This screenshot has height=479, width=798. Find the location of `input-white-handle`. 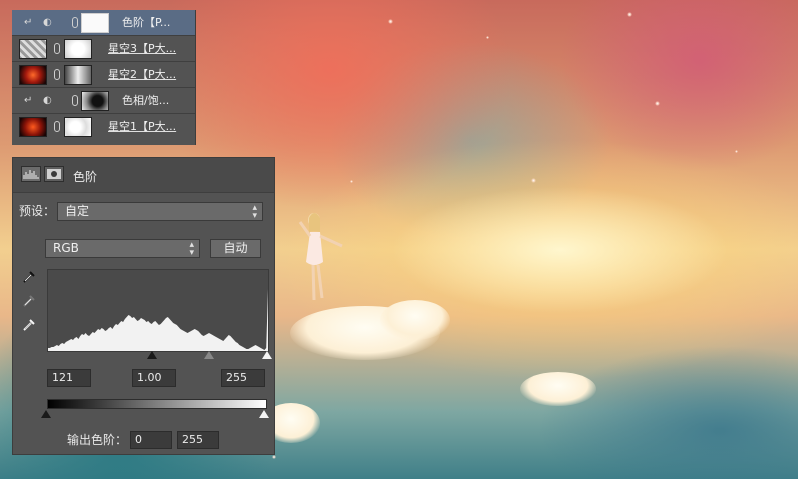

input-white-handle is located at coordinates (267, 355).